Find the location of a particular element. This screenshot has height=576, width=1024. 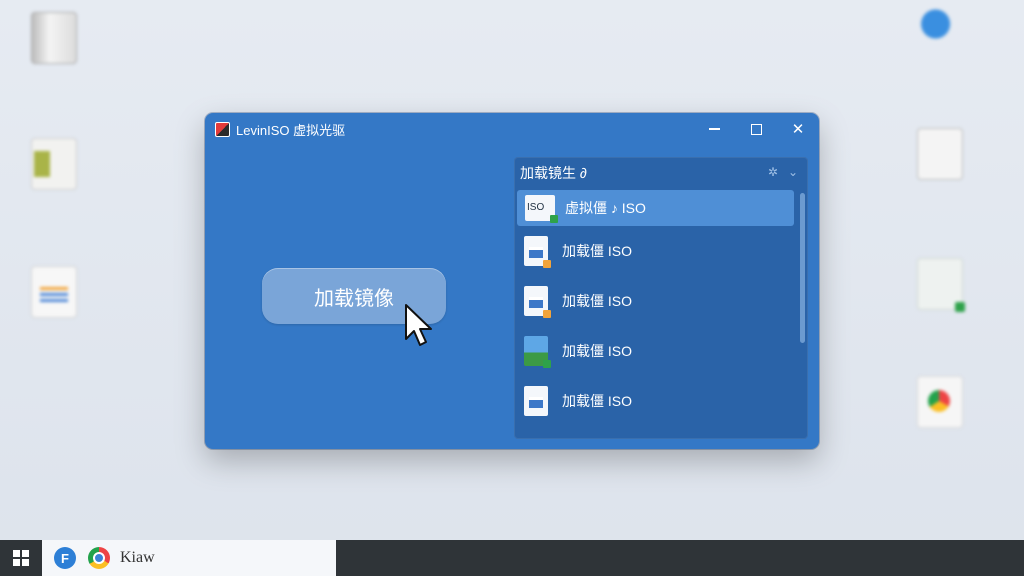

minimize-icon is located at coordinates (714, 129).